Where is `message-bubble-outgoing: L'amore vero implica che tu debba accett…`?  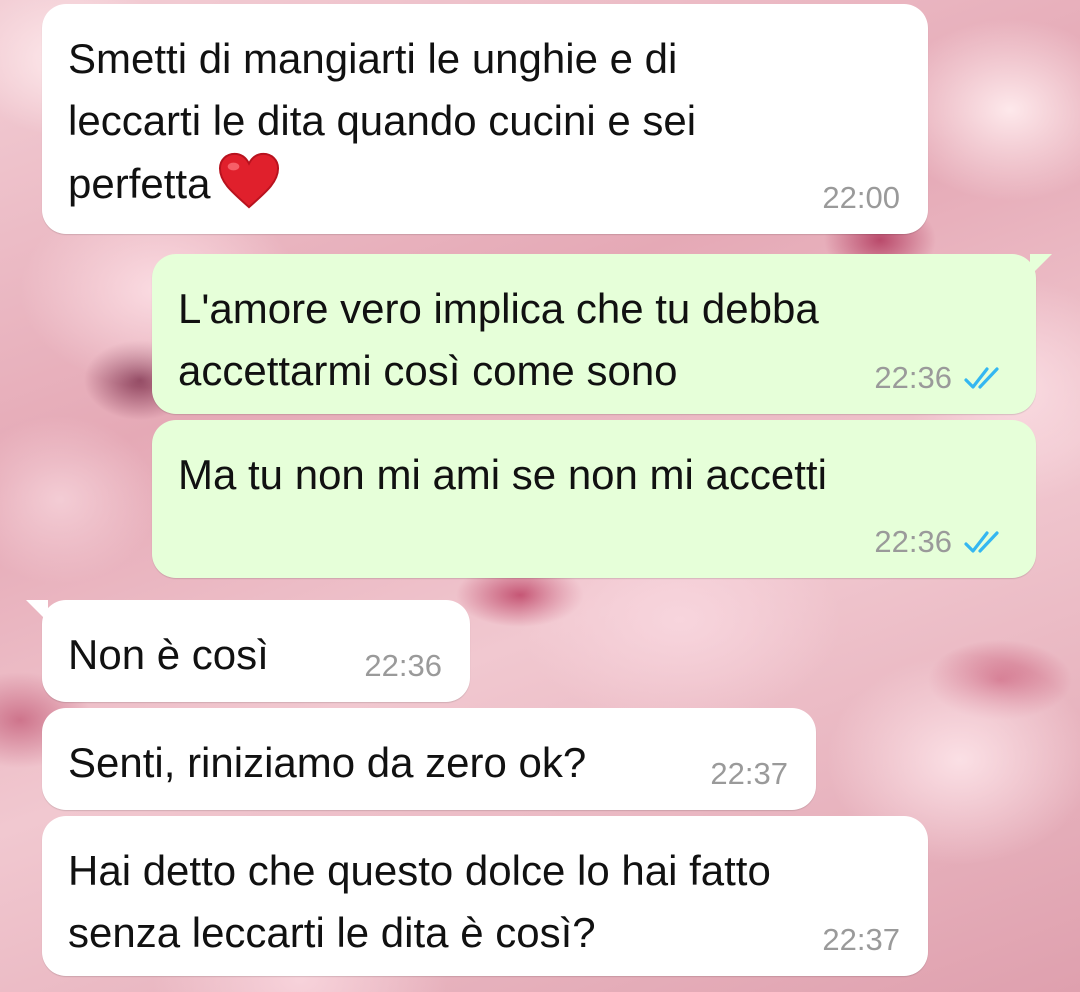 message-bubble-outgoing: L'amore vero implica che tu debba accett… is located at coordinates (602, 334).